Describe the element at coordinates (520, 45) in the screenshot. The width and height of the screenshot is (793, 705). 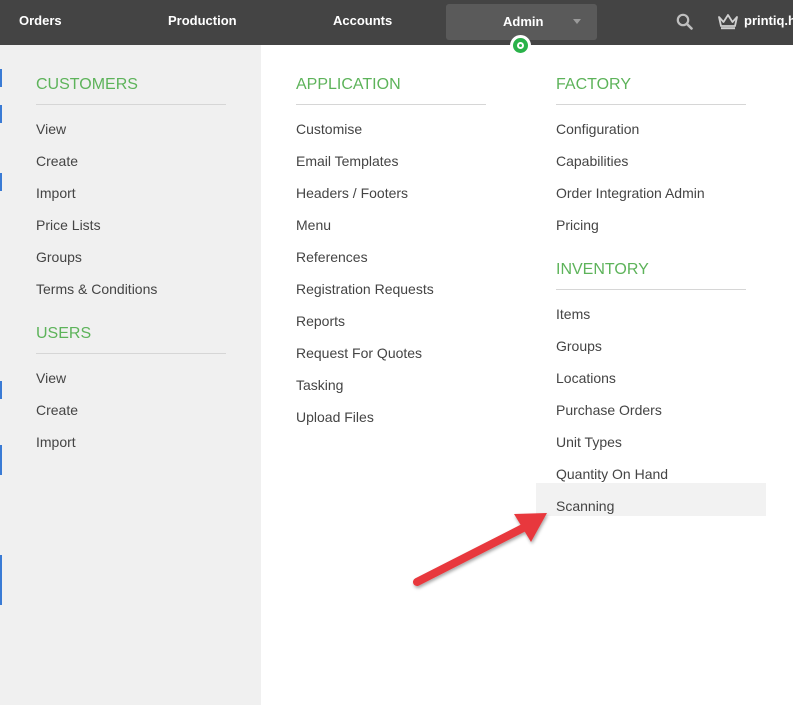
I see `active-indicator-icon` at that location.